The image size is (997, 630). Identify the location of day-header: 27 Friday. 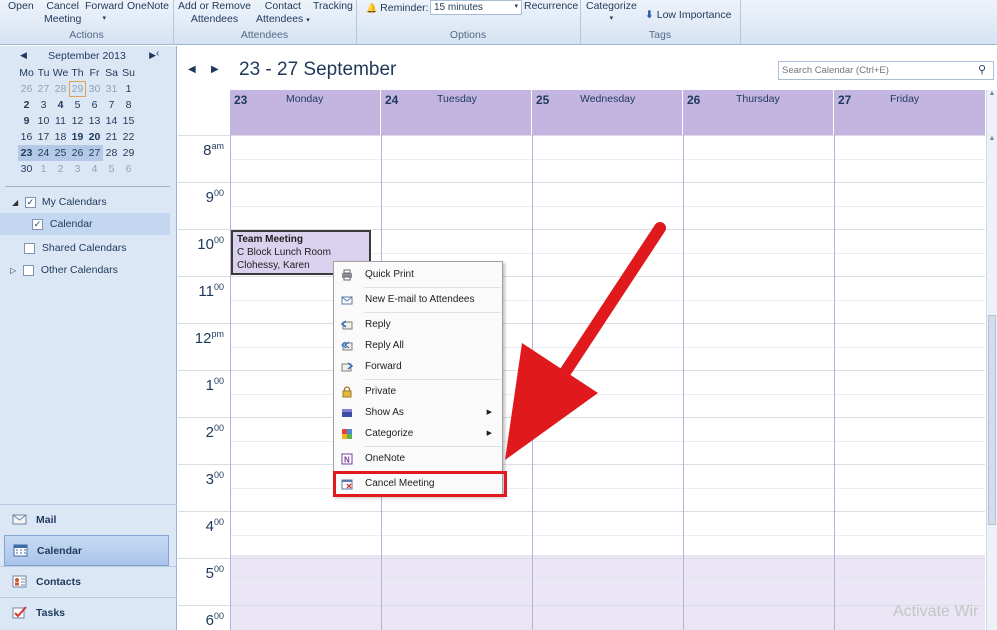
(909, 112).